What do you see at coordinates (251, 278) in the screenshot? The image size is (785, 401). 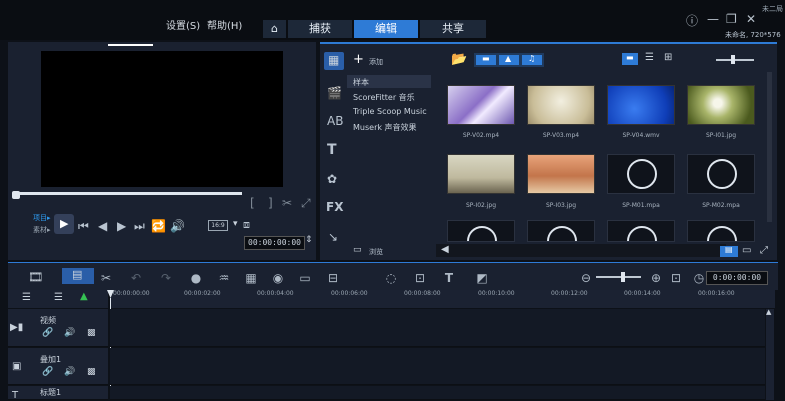 I see `auto-music-icon: ▦` at bounding box center [251, 278].